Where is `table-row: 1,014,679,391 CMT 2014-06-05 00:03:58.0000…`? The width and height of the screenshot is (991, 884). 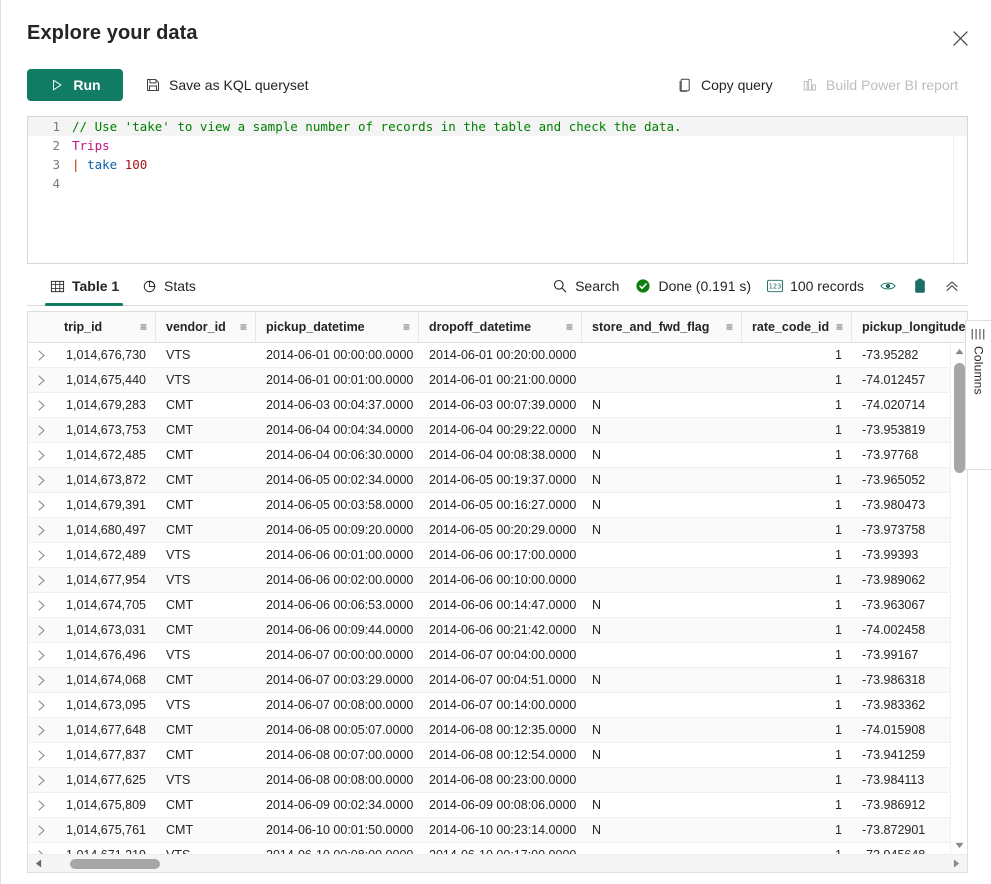
table-row: 1,014,679,391 CMT 2014-06-05 00:03:58.0000… is located at coordinates (497, 505).